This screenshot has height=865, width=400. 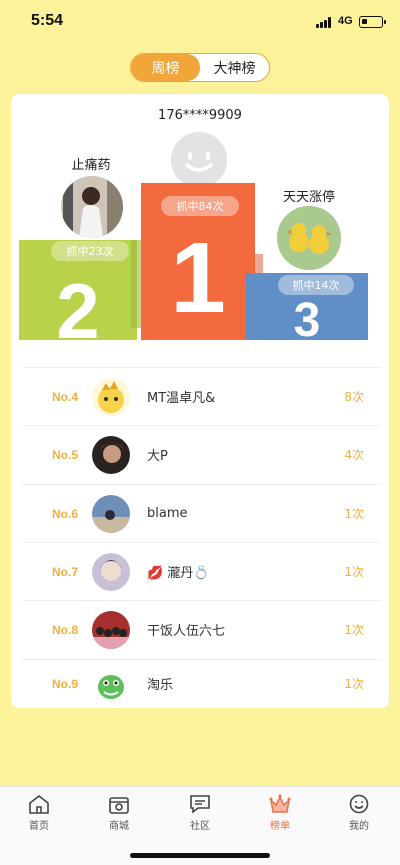 I want to click on shop-icon, so click(x=119, y=805).